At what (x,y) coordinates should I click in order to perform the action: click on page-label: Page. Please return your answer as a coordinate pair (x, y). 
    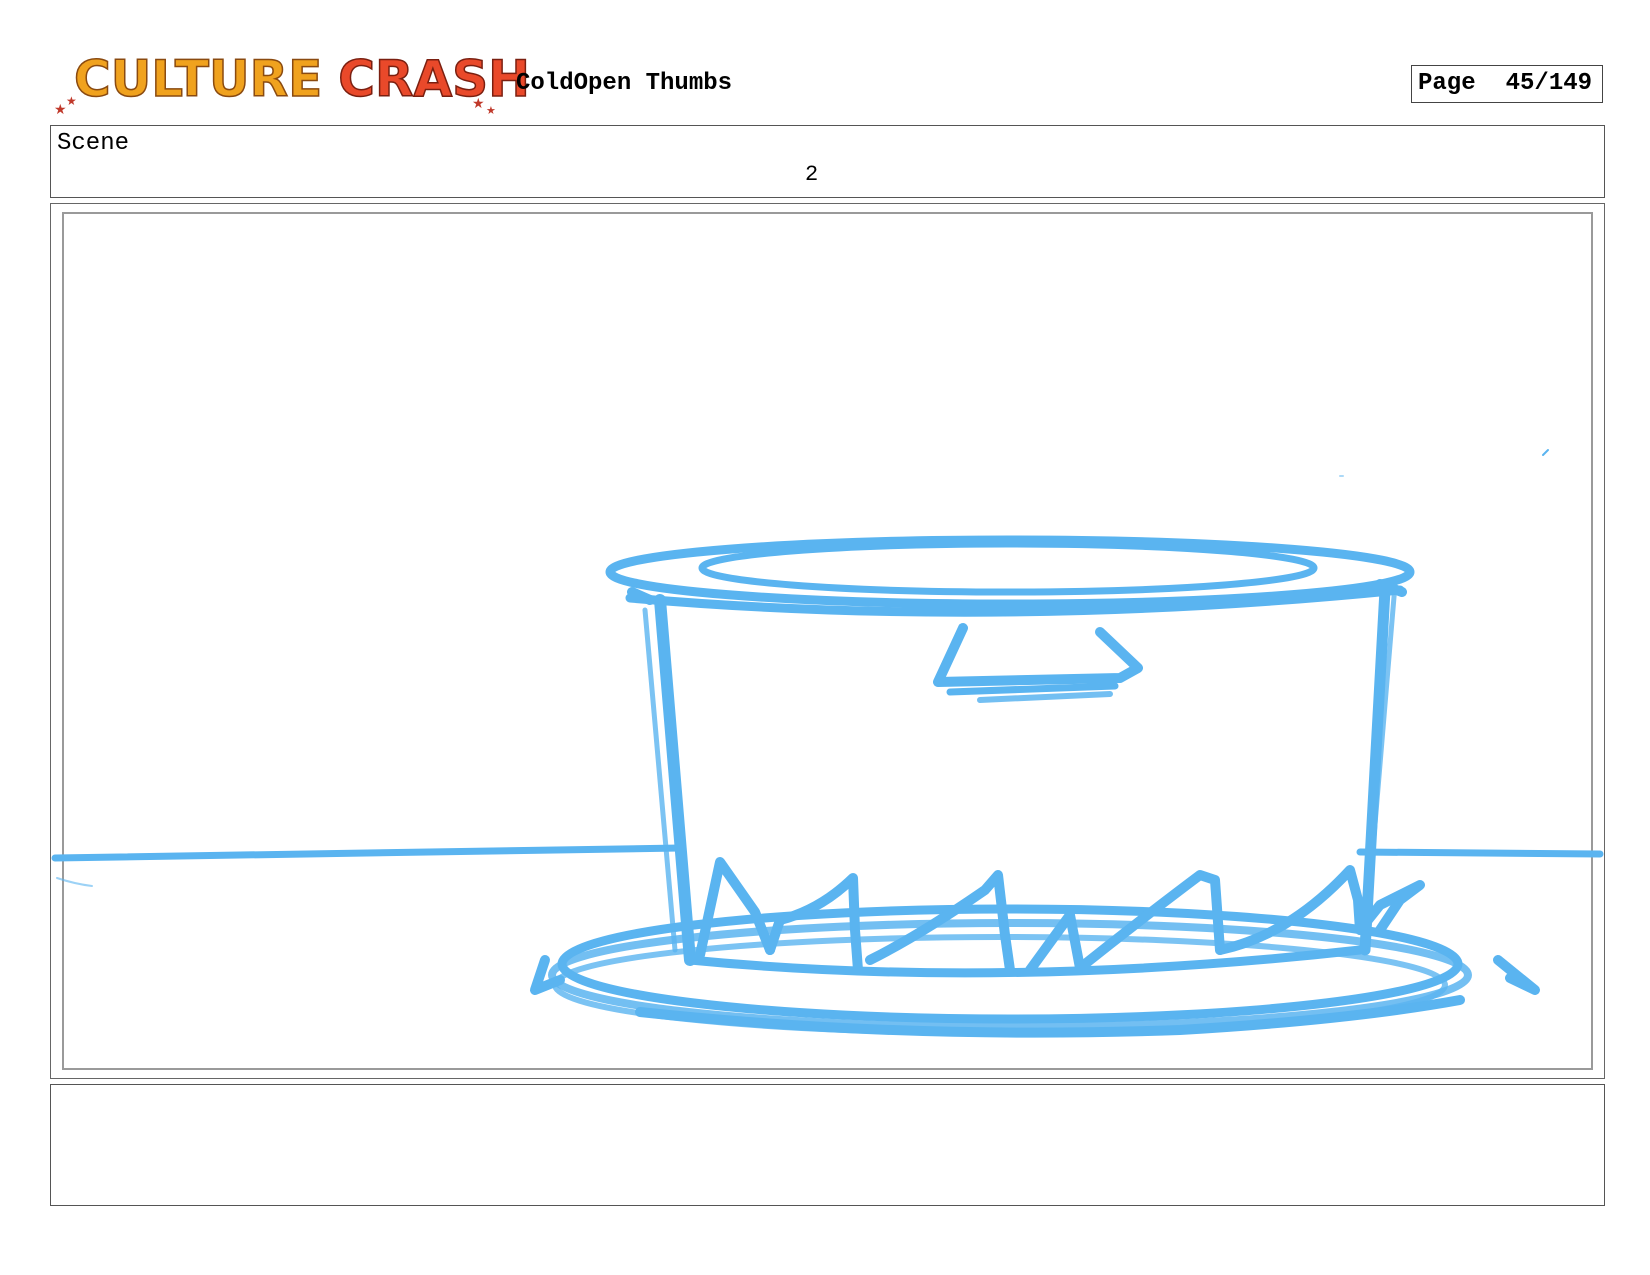
    Looking at the image, I should click on (1447, 83).